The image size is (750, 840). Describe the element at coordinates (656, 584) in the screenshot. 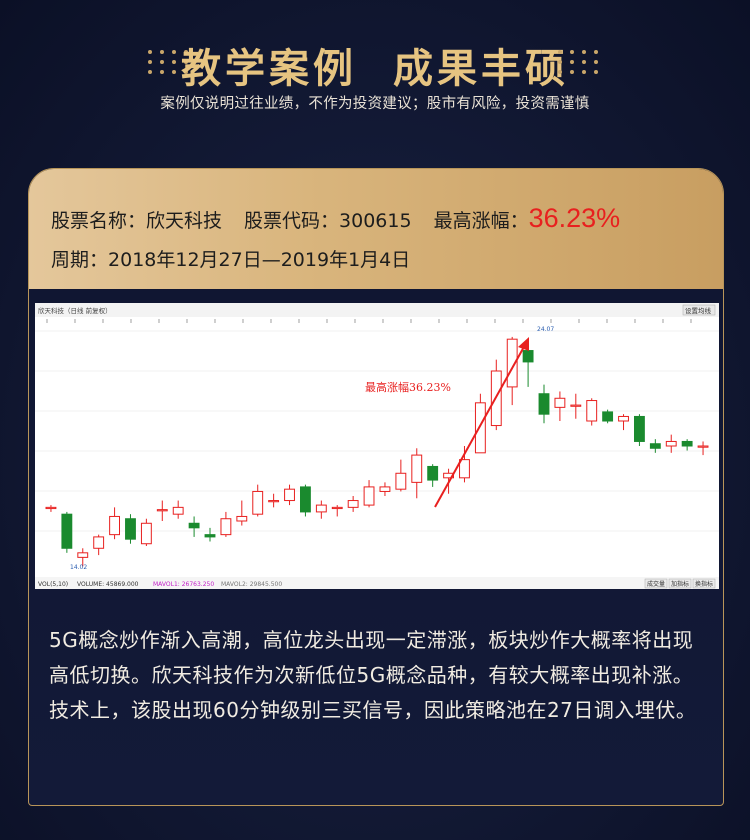

I see `volume-button-label: 成交量` at that location.